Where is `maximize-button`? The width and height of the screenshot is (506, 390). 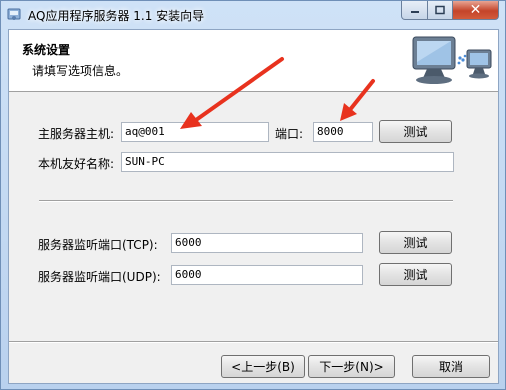 maximize-button is located at coordinates (440, 10).